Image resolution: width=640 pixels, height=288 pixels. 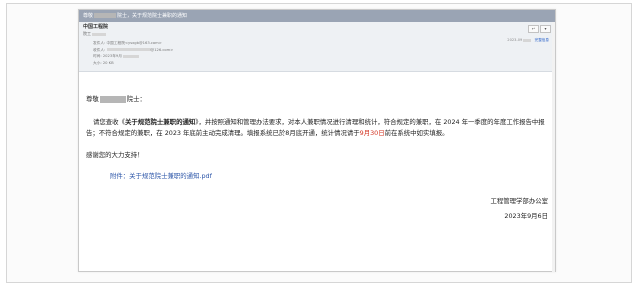 I want to click on scrollbar, so click(x=553, y=147).